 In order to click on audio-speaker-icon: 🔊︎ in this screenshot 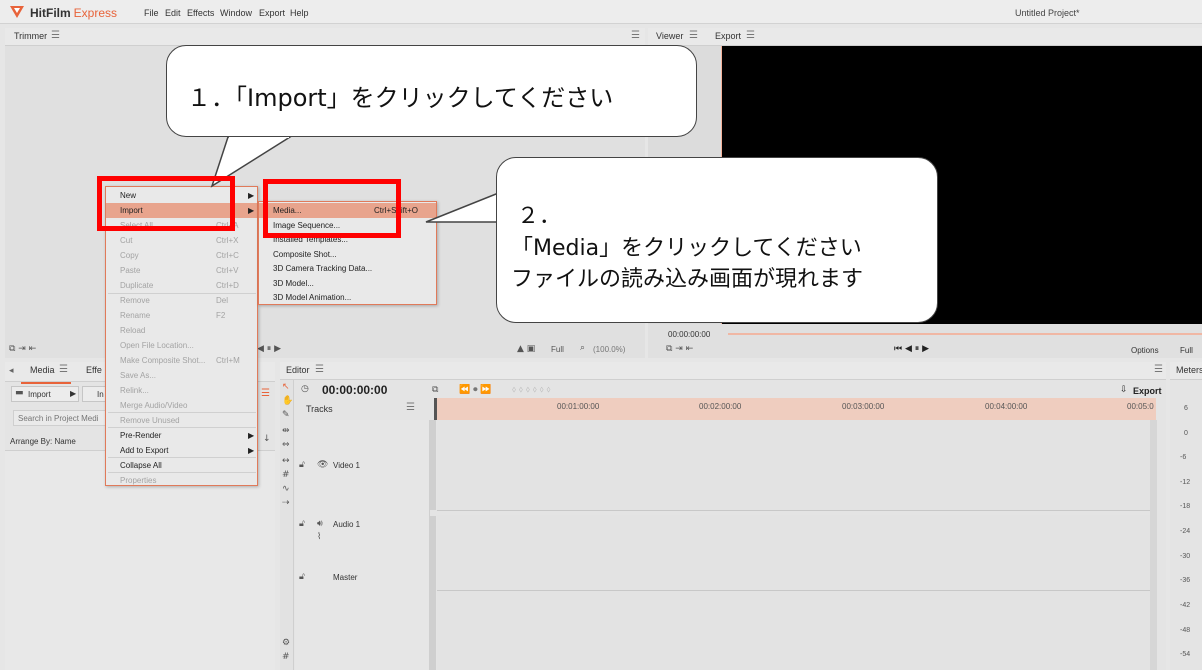, I will do `click(320, 524)`.